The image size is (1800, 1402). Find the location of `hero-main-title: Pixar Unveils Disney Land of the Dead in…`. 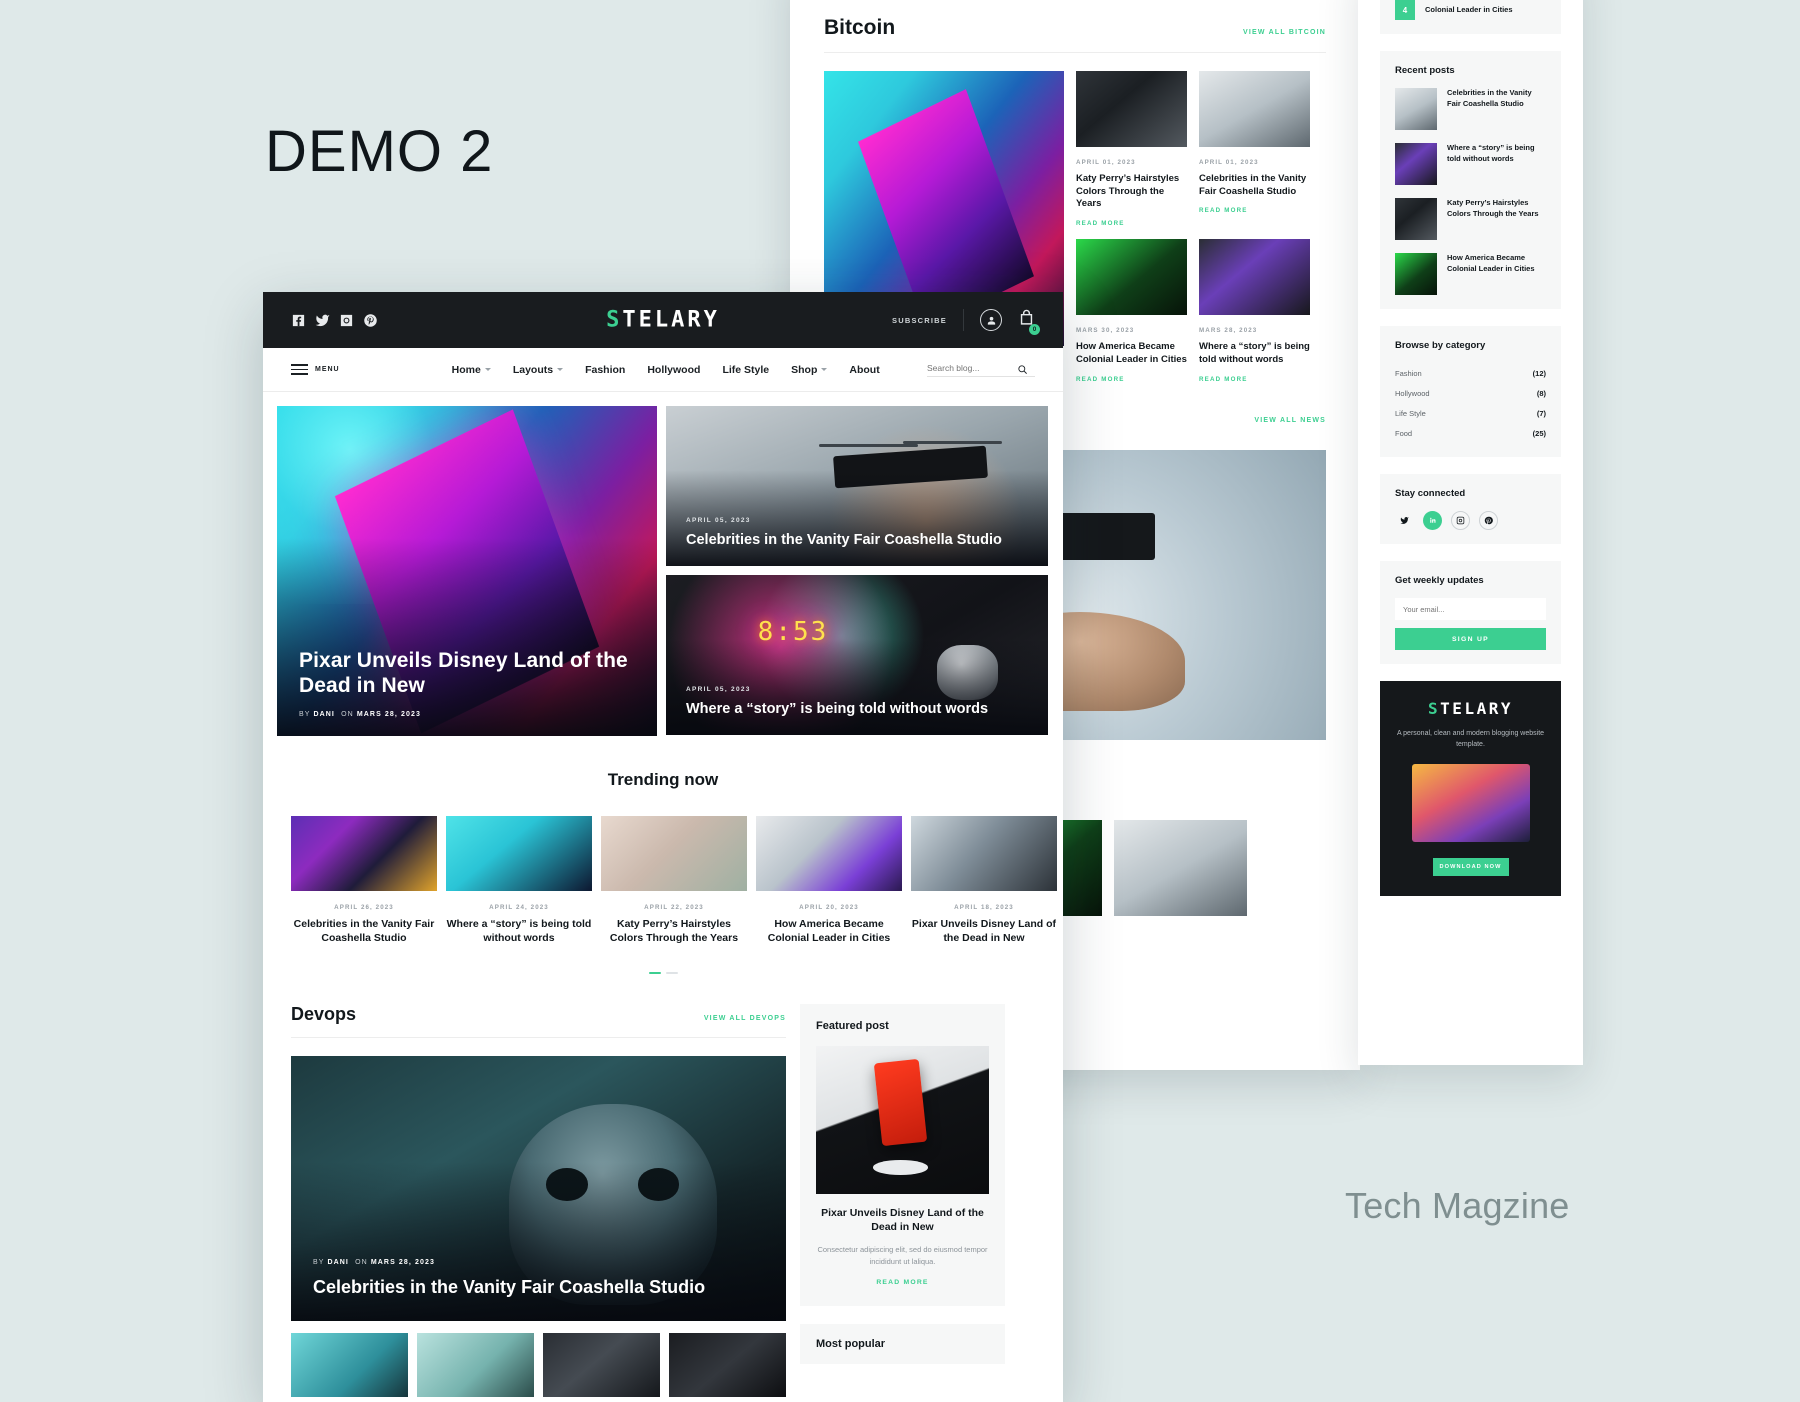

hero-main-title: Pixar Unveils Disney Land of the Dead in… is located at coordinates (463, 673).